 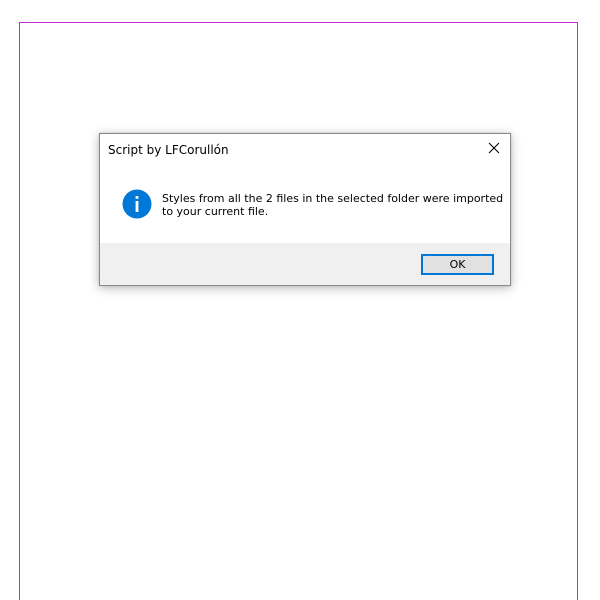 I want to click on dialog-title: Script by LFCorullón, so click(x=168, y=150).